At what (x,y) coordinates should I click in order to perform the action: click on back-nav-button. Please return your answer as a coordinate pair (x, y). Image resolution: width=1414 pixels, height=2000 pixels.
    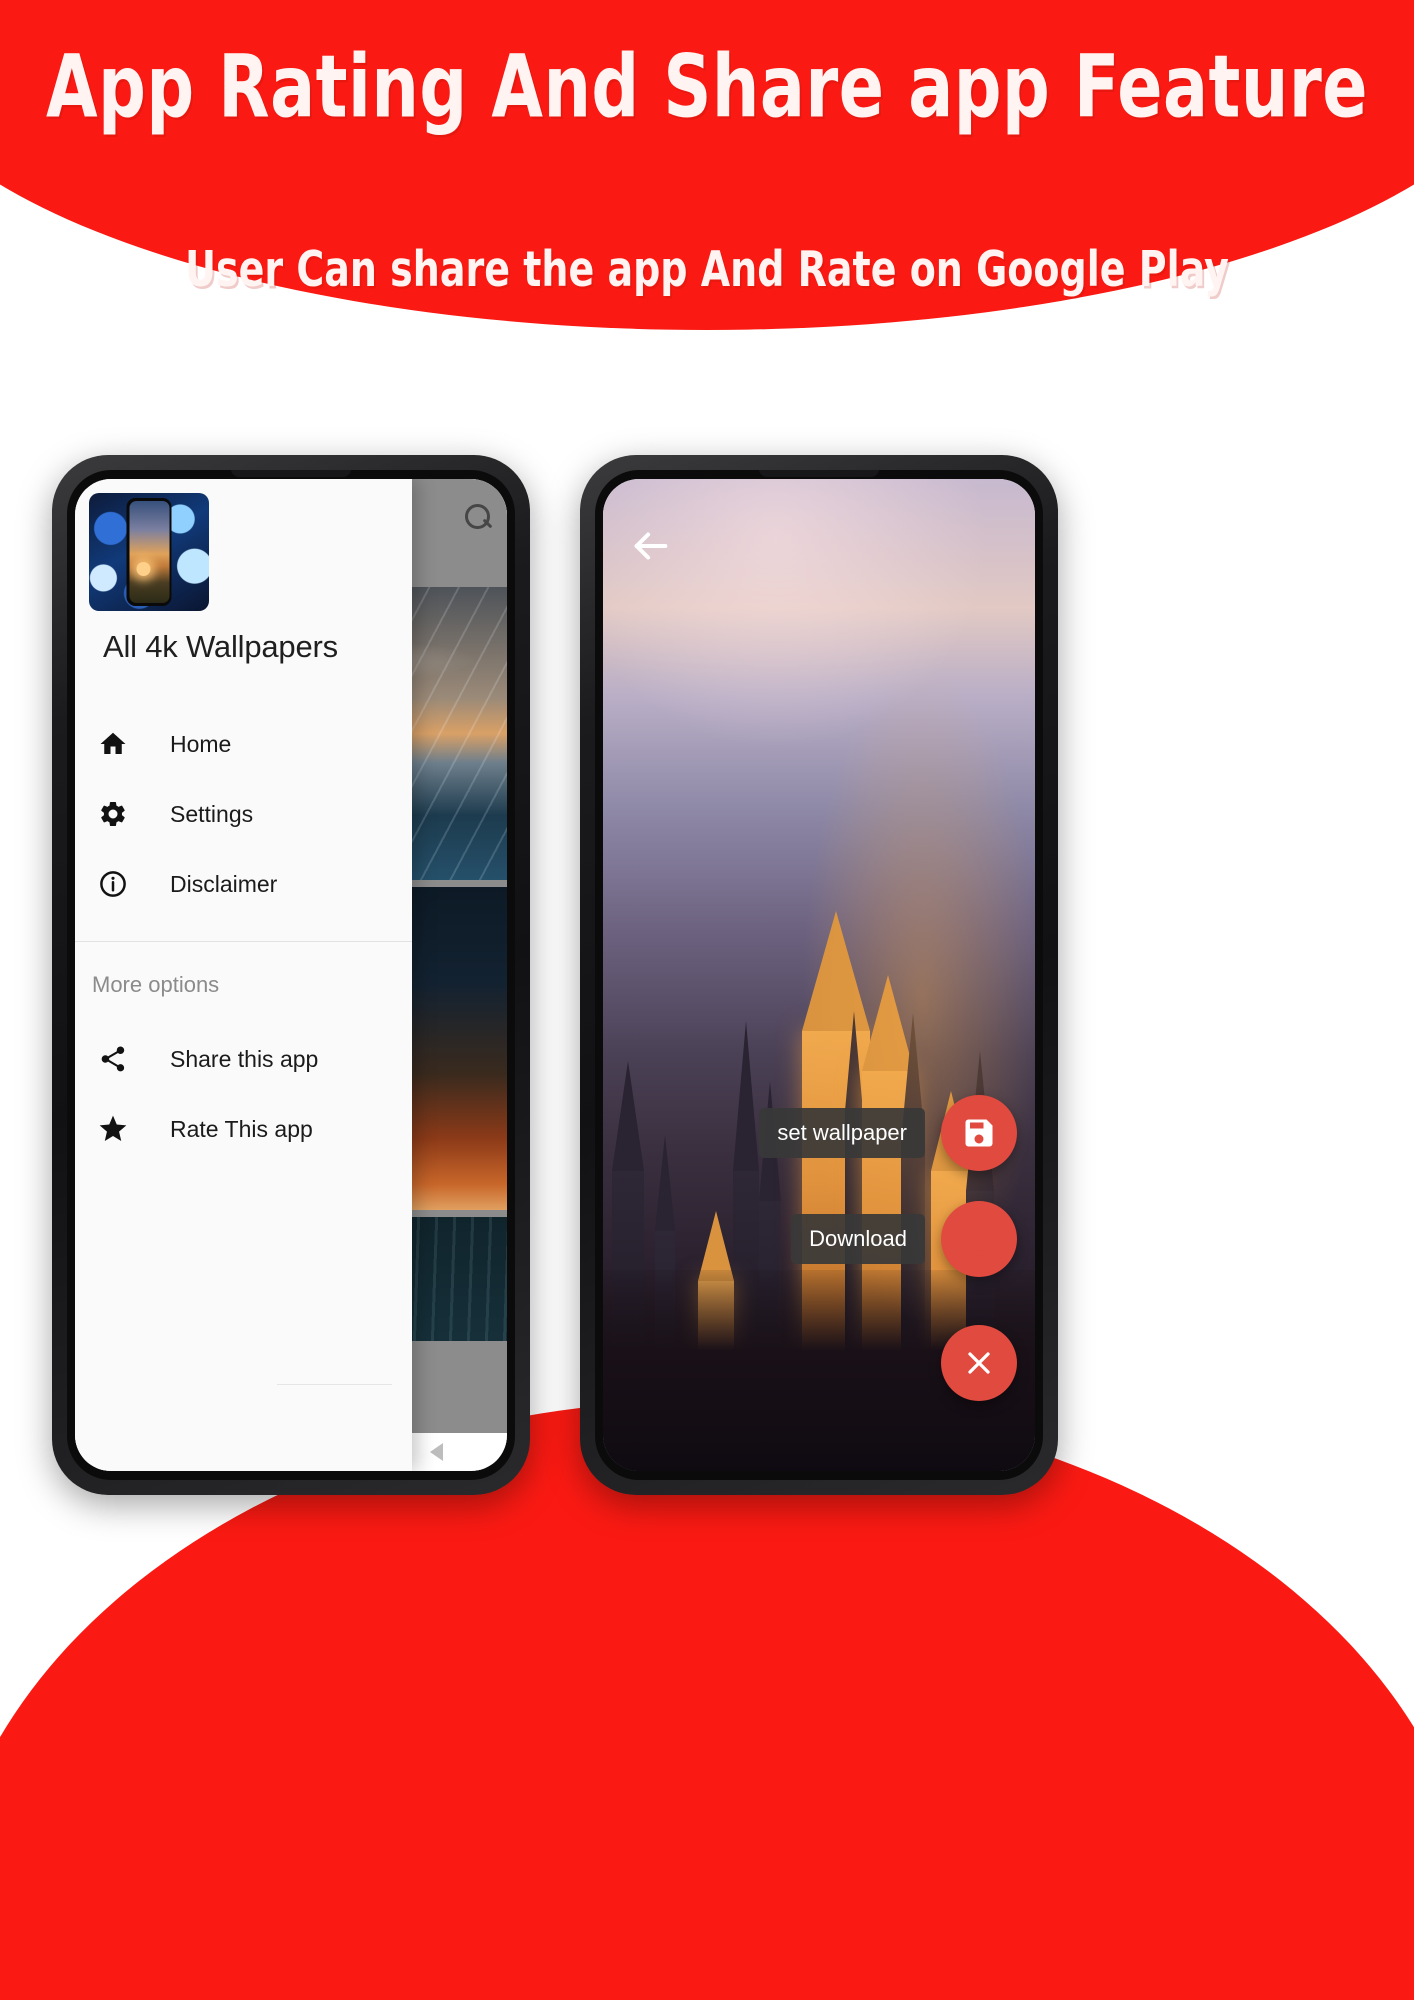
    Looking at the image, I should click on (437, 1452).